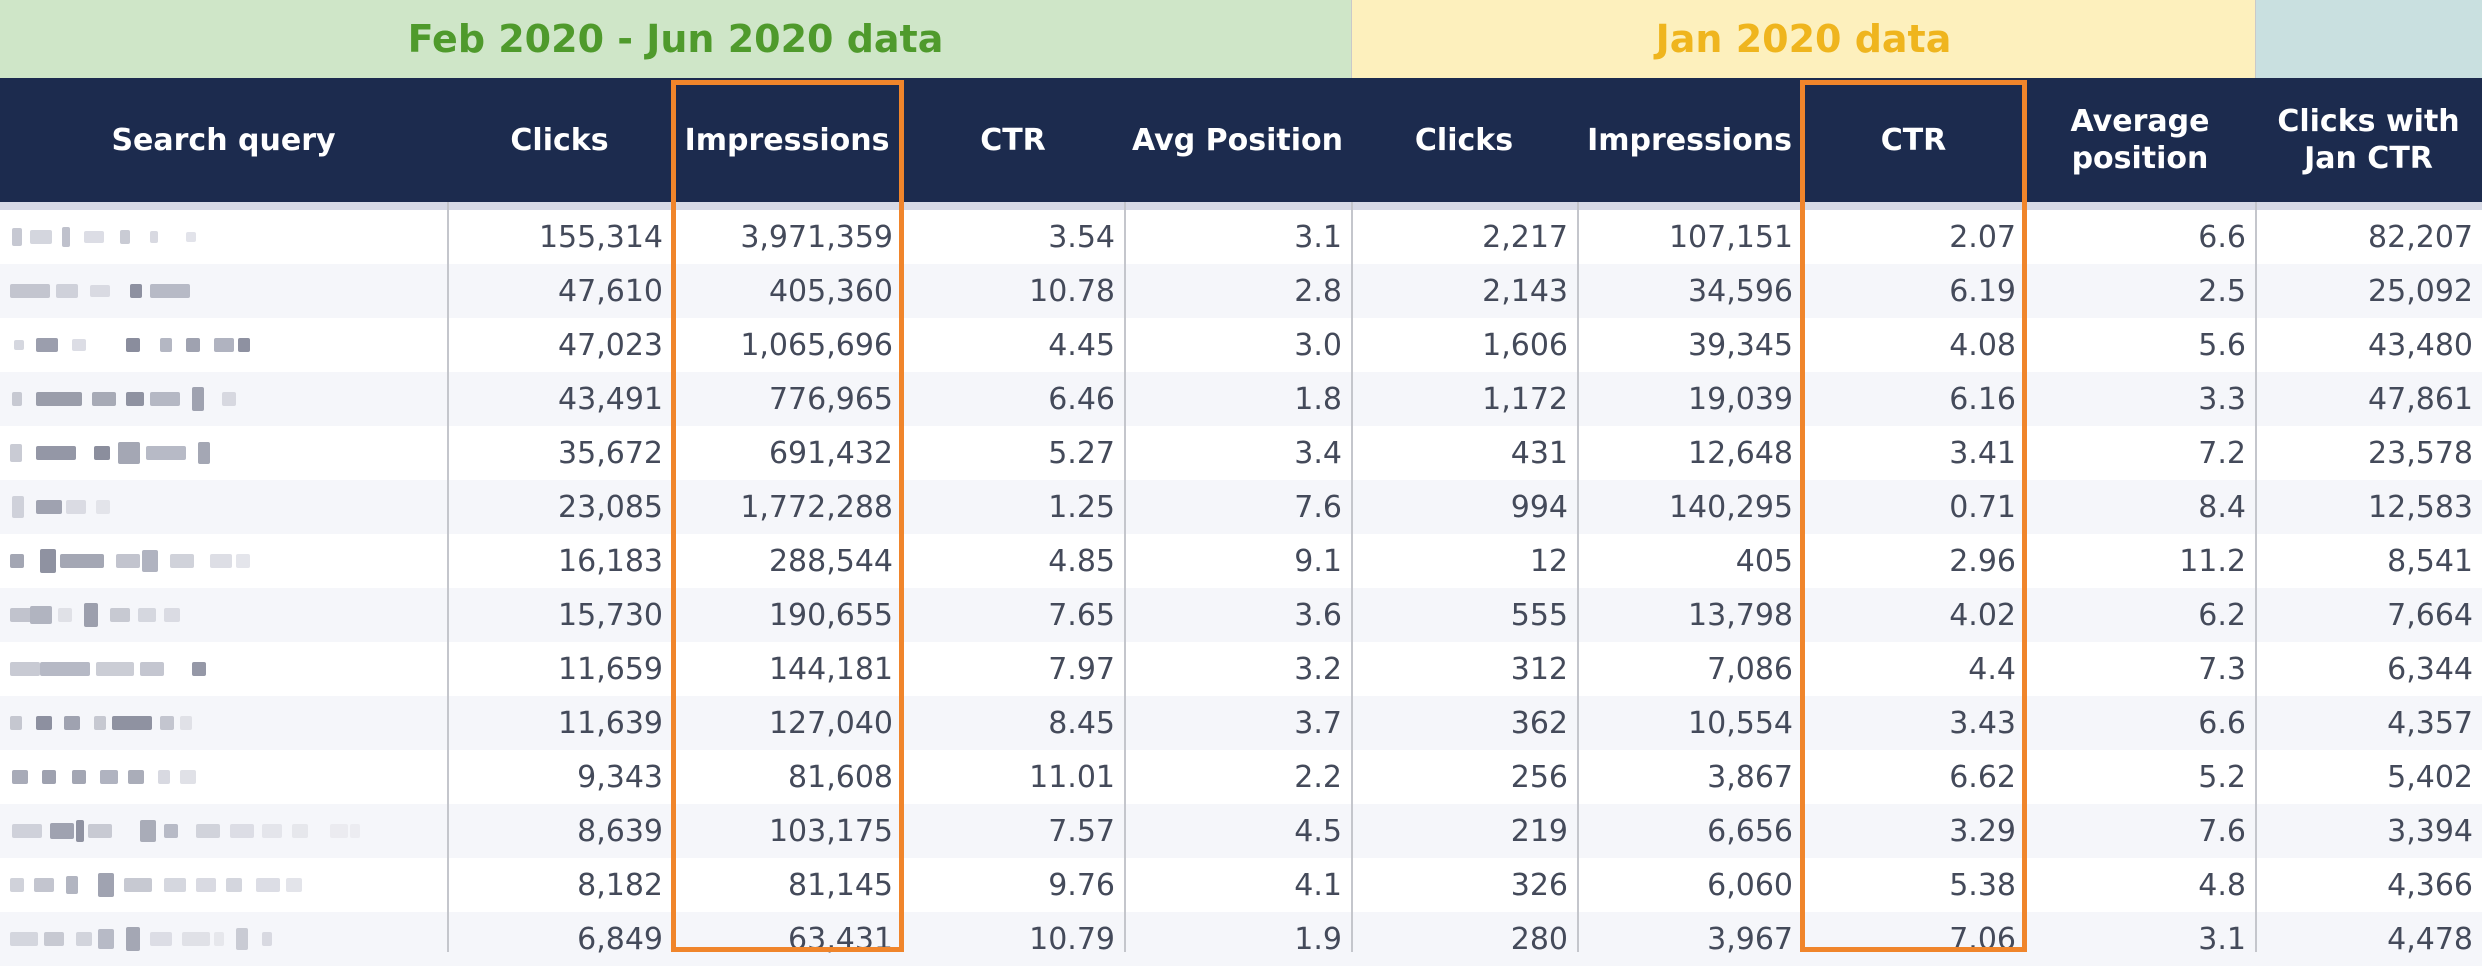  What do you see at coordinates (2140, 669) in the screenshot?
I see `cell-jan-avg-position: 7.3` at bounding box center [2140, 669].